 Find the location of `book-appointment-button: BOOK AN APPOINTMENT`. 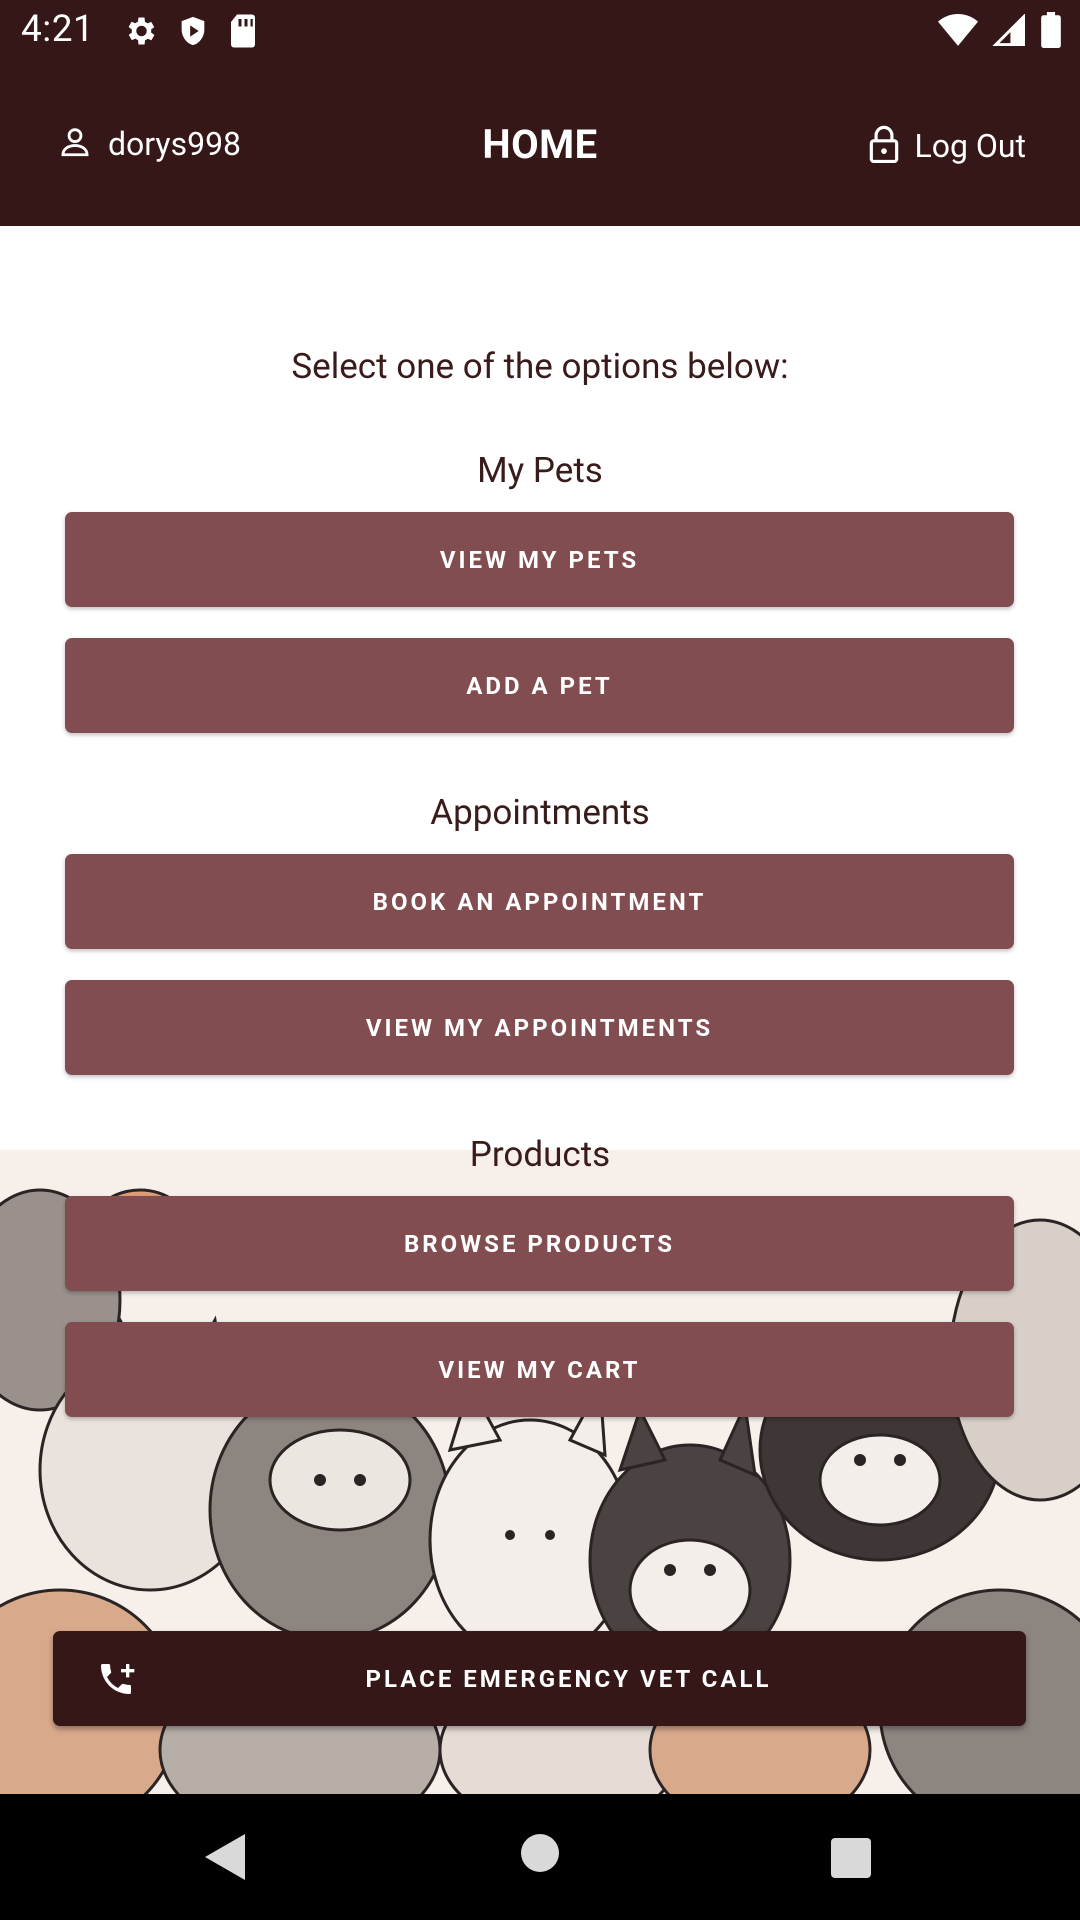

book-appointment-button: BOOK AN APPOINTMENT is located at coordinates (539, 901).